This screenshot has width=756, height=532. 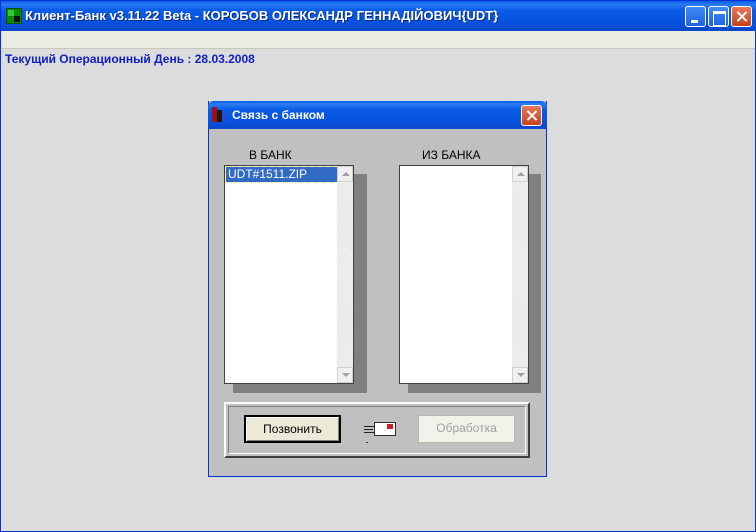 What do you see at coordinates (14, 16) in the screenshot?
I see `app-icon` at bounding box center [14, 16].